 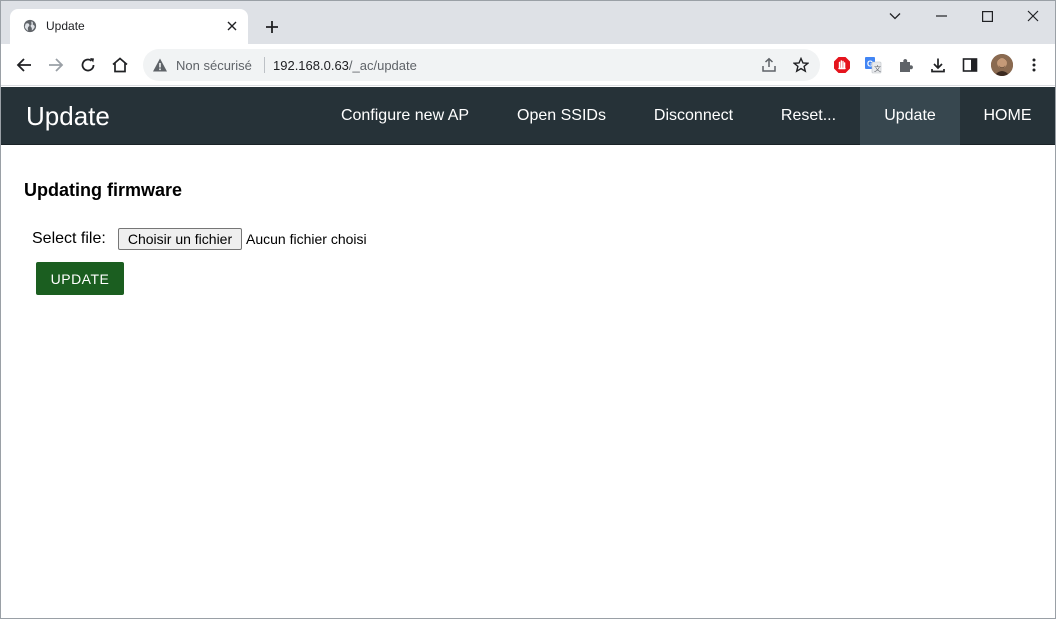 What do you see at coordinates (1034, 65) in the screenshot?
I see `more-menu-icon` at bounding box center [1034, 65].